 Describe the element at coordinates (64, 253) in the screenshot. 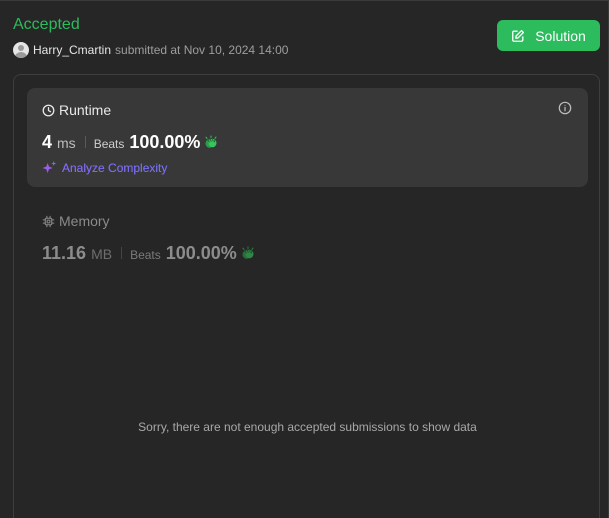

I see `memory-value: 11.16` at that location.